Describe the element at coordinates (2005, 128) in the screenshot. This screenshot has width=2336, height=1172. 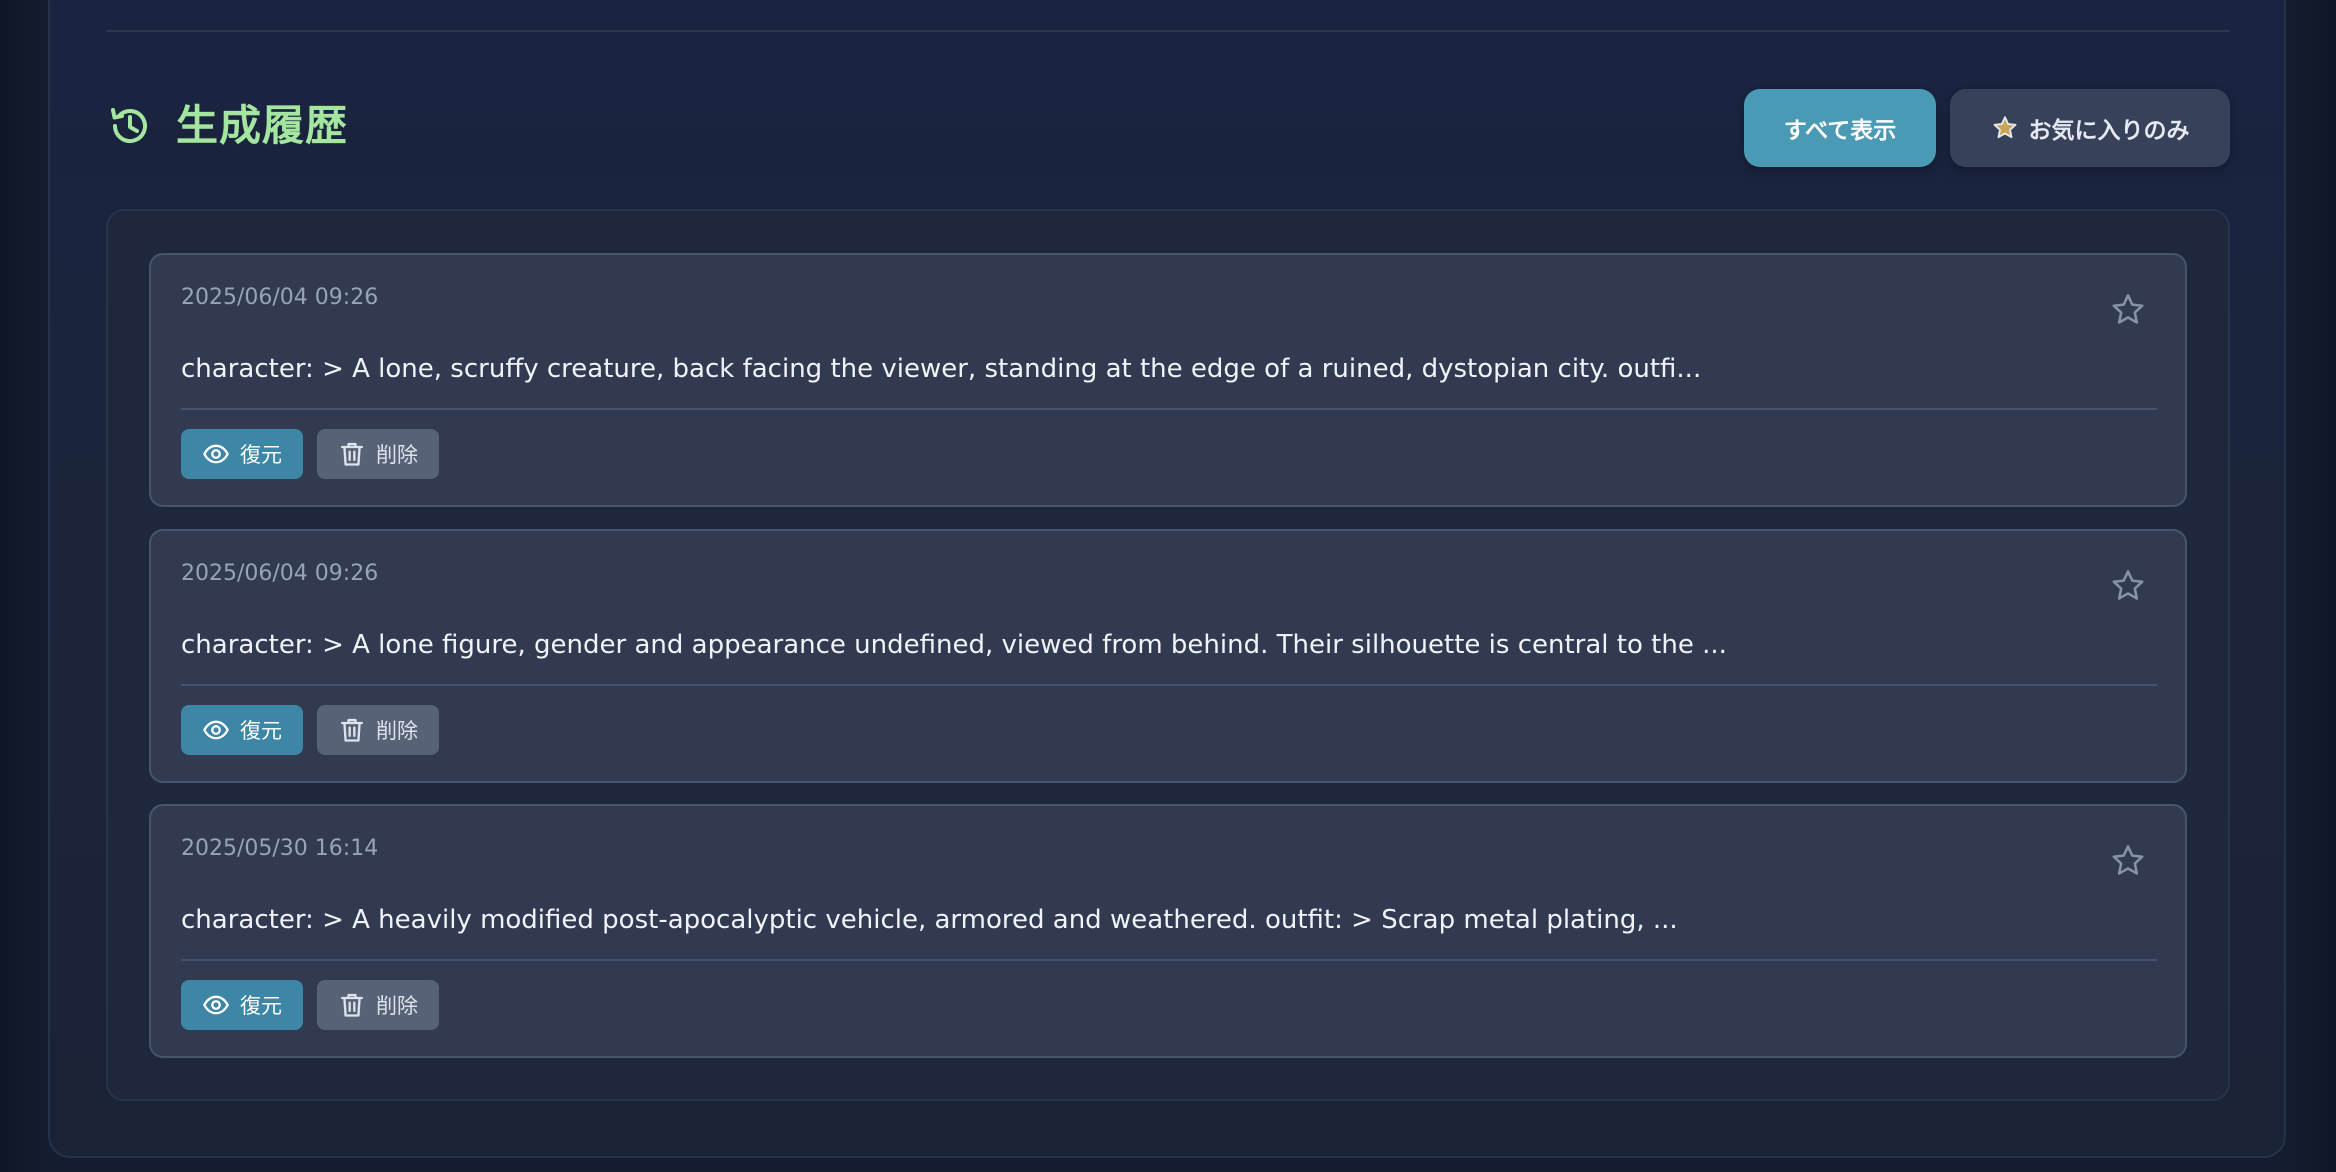
I see `star-icon` at that location.